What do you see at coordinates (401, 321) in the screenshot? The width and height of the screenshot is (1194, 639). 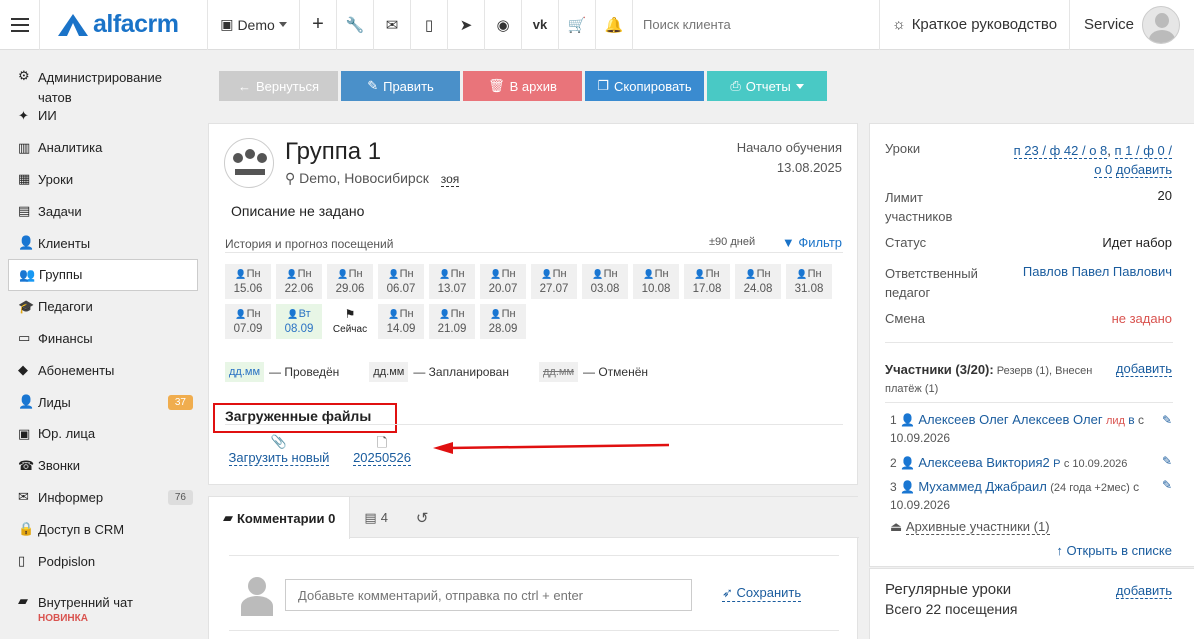 I see `date-cell: 👤Пн 14.09` at bounding box center [401, 321].